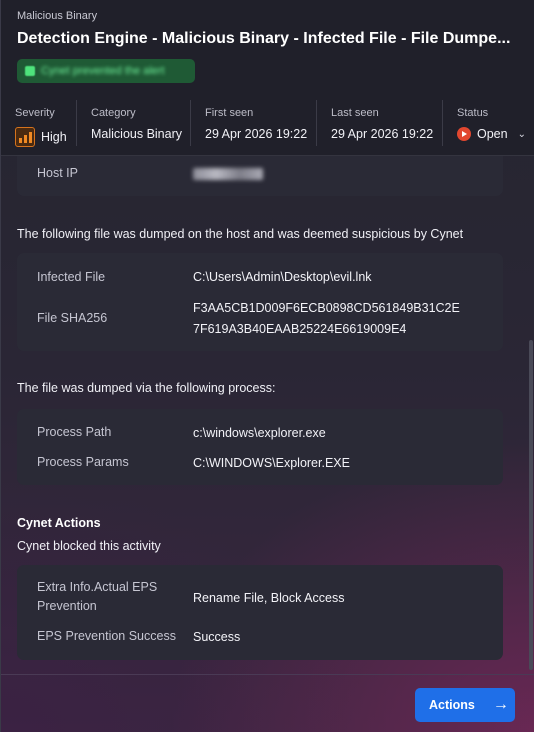 Image resolution: width=534 pixels, height=732 pixels. I want to click on cynet-actions-heading: Cynet Actions, so click(59, 523).